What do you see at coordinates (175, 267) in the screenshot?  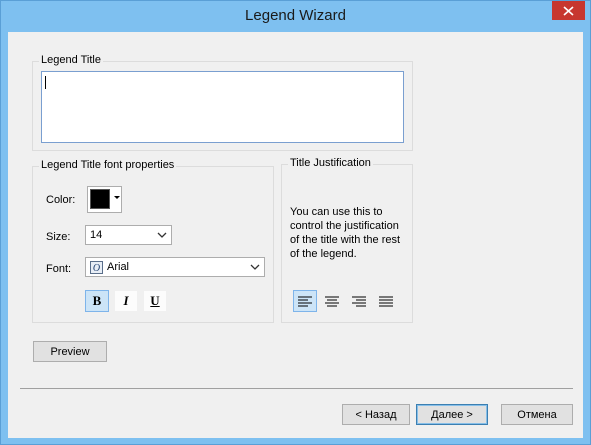 I see `font-select: O Arial` at bounding box center [175, 267].